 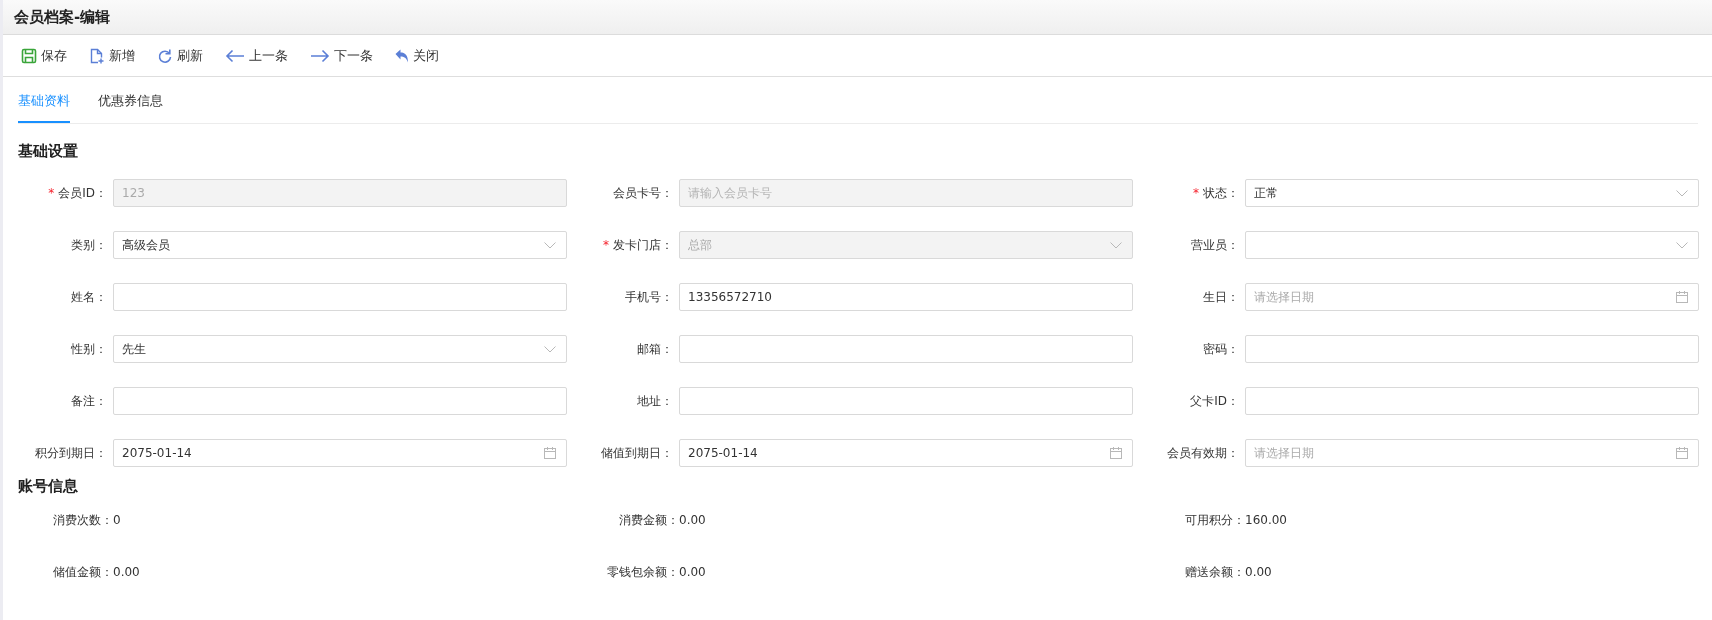 What do you see at coordinates (417, 55) in the screenshot?
I see `toolbar-button: 关闭` at bounding box center [417, 55].